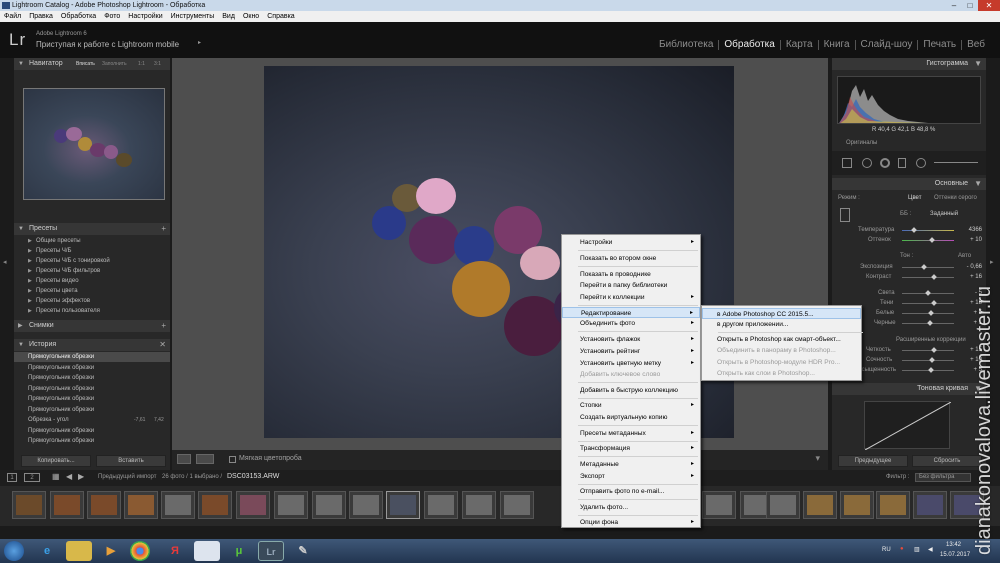 The height and width of the screenshot is (563, 1000). Describe the element at coordinates (92, 64) in the screenshot. I see `navigator-header: ▼ Навигатор Вписать Заполнить 1:1 3:1` at that location.